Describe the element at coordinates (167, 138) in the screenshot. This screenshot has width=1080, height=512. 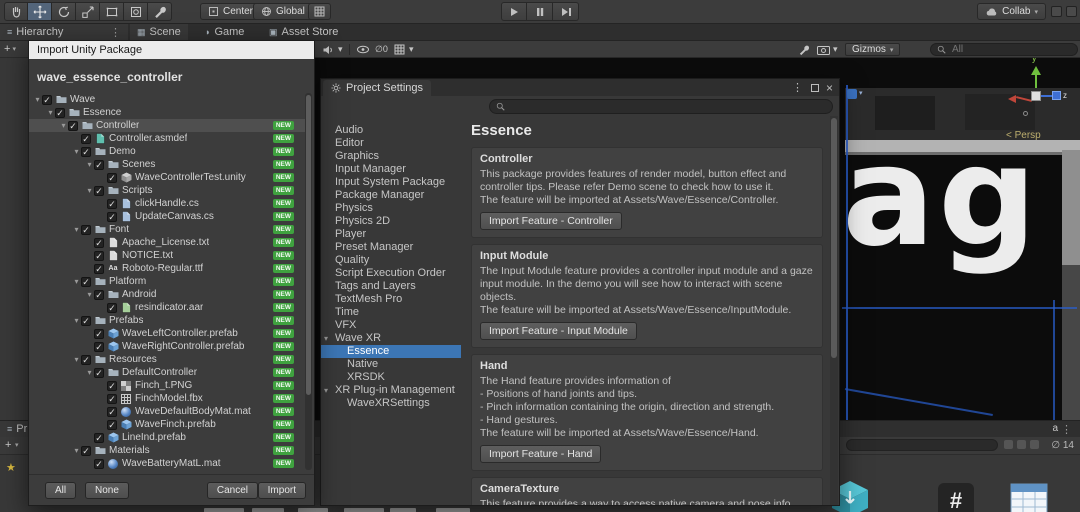
I see `package-tree-item: ✓ Controller.asmdef NEW` at that location.